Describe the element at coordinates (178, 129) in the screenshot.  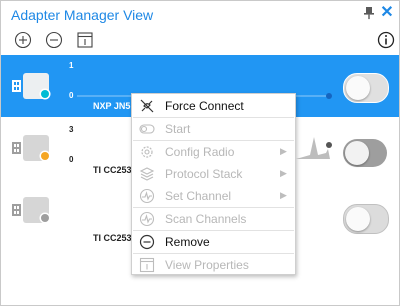
I see `menu-item-label: Start` at that location.